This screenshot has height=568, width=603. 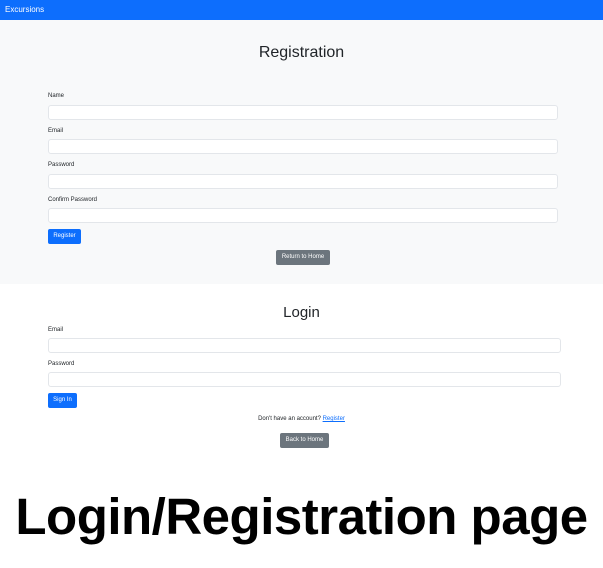 I want to click on register-link: Register, so click(x=334, y=419).